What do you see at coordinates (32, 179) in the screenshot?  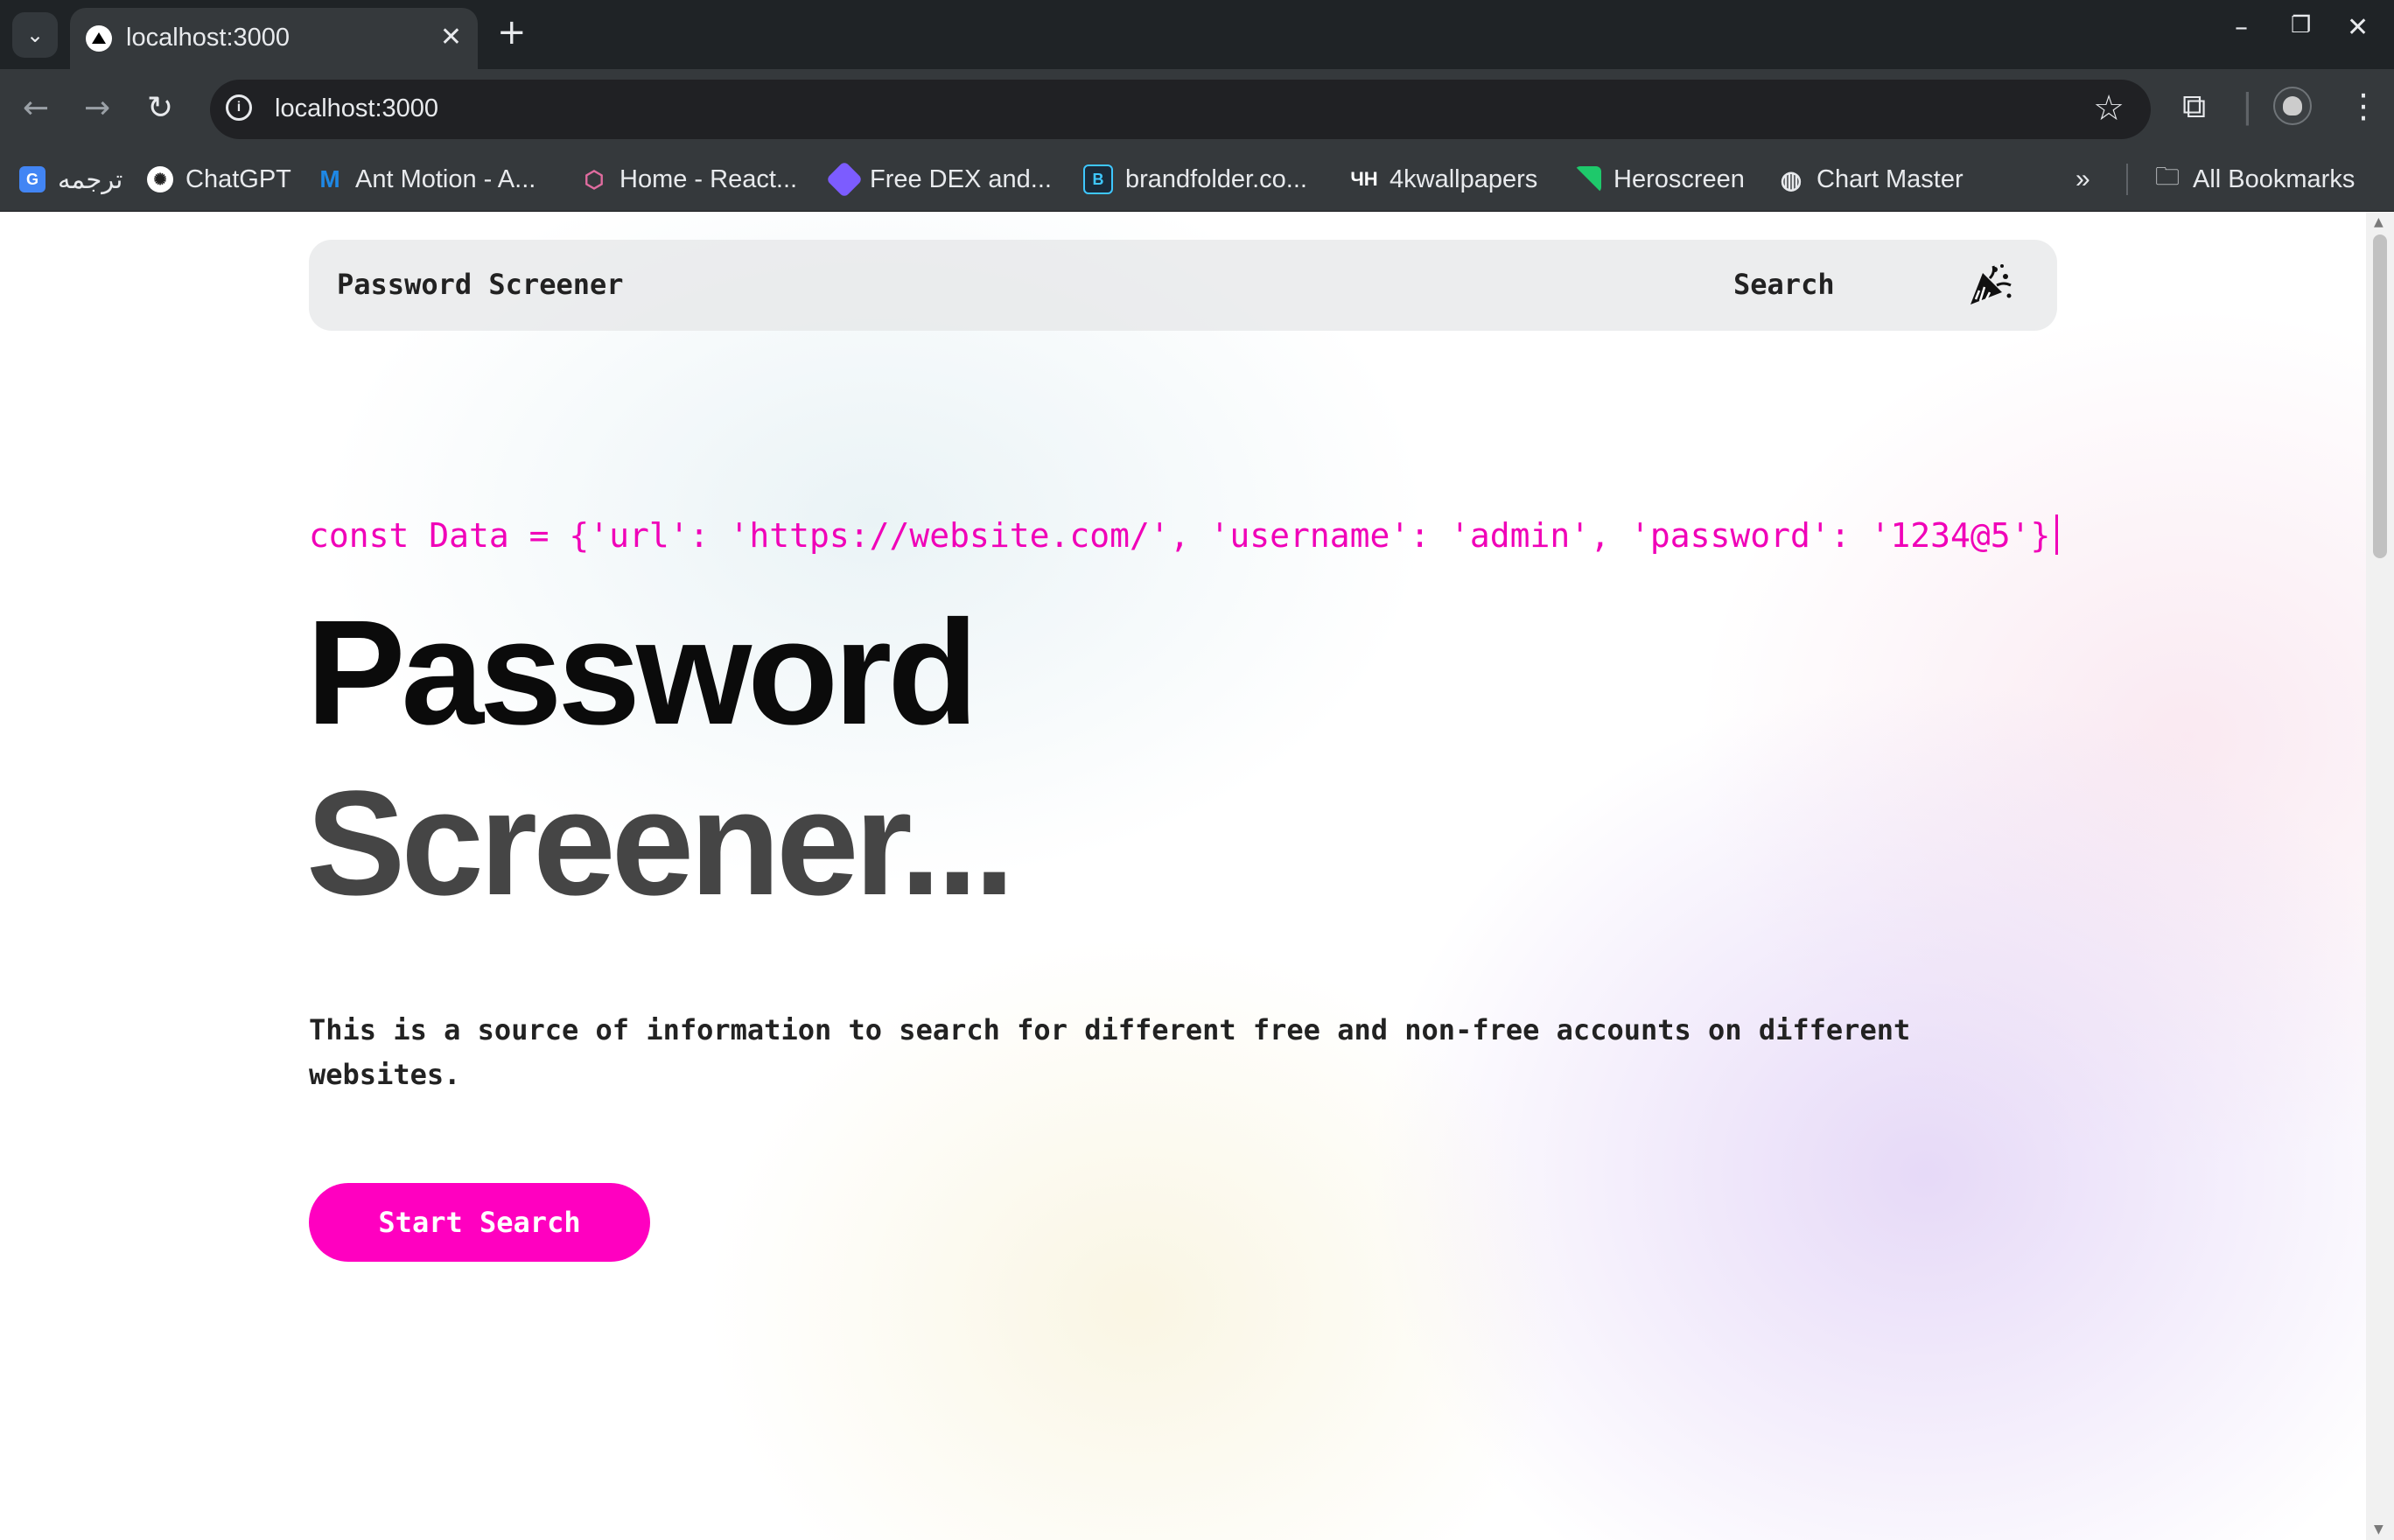 I see `google-translate-icon: G` at bounding box center [32, 179].